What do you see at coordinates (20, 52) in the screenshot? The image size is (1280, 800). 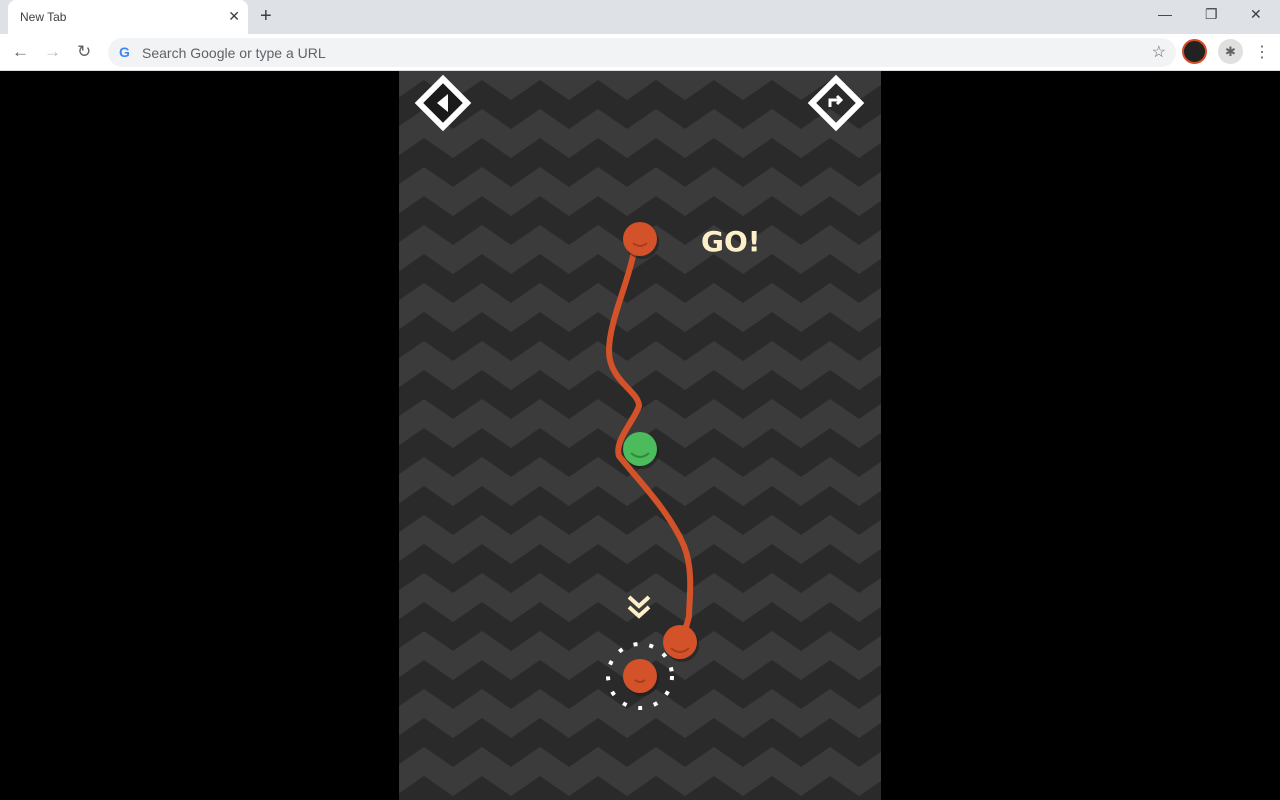 I see `back-icon: ←` at bounding box center [20, 52].